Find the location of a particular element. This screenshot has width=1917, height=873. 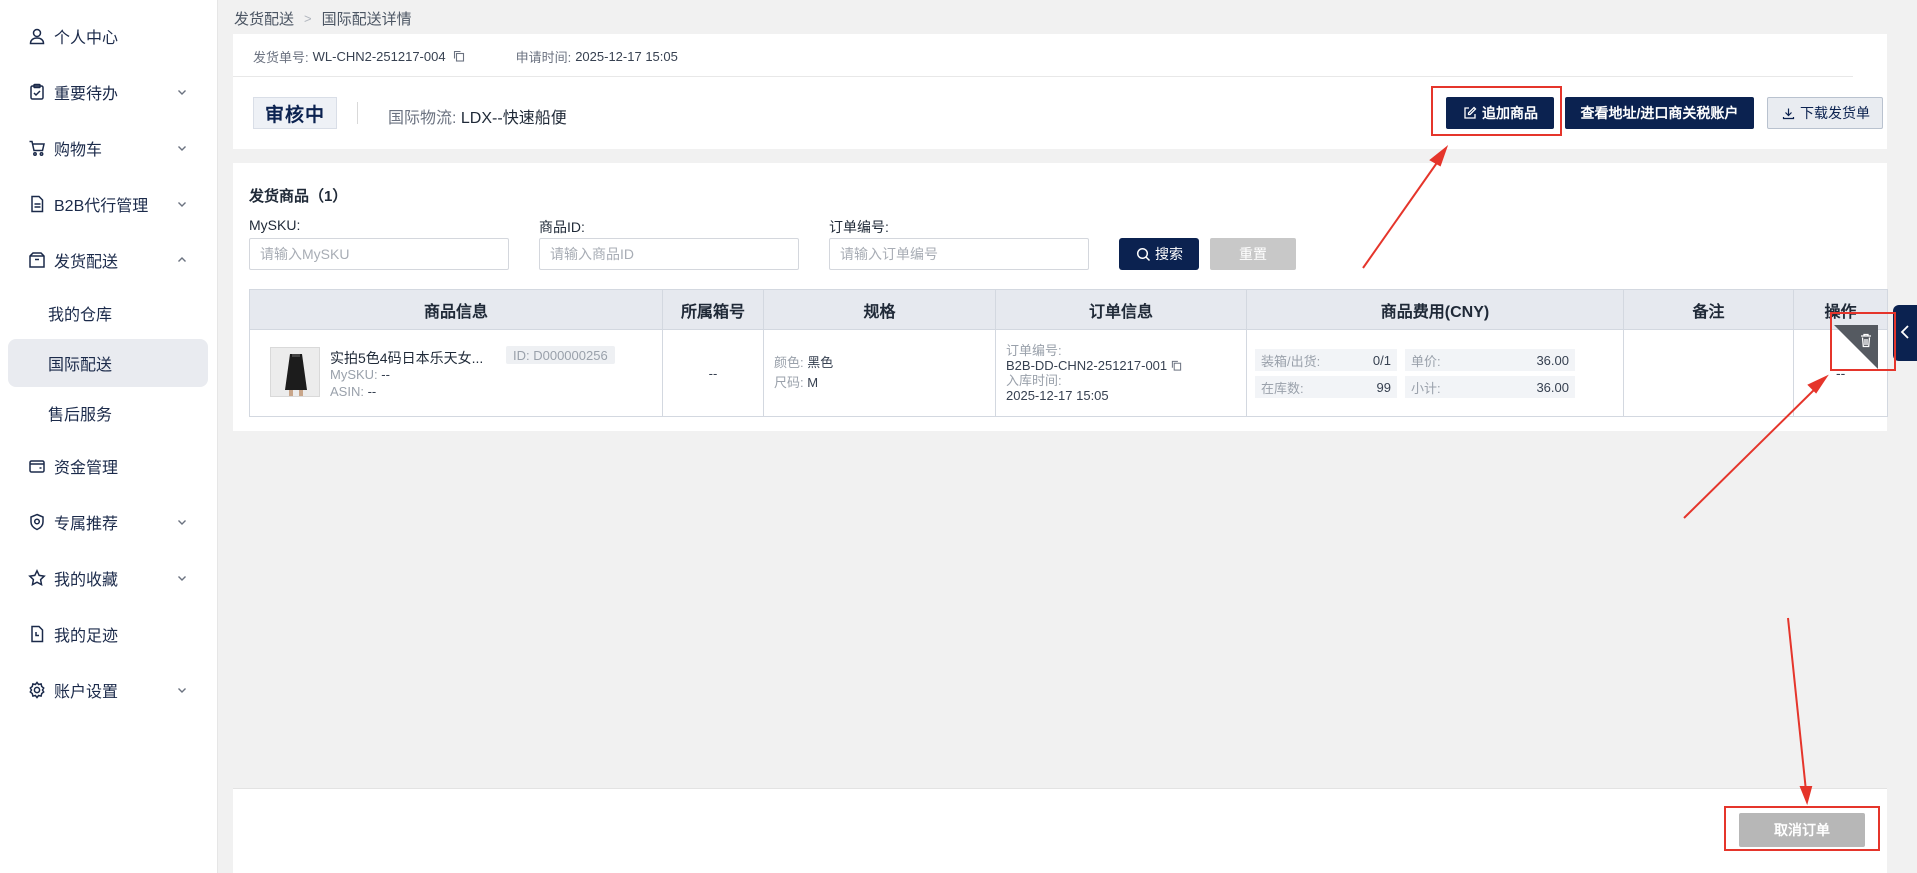

cancel-order-label: 取消订单 is located at coordinates (1802, 830).